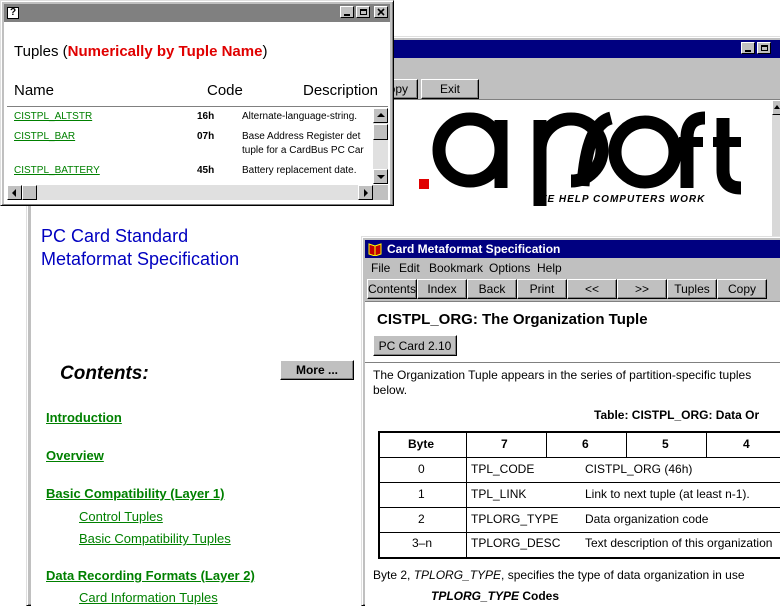  I want to click on tuple-code: 16h, so click(206, 116).